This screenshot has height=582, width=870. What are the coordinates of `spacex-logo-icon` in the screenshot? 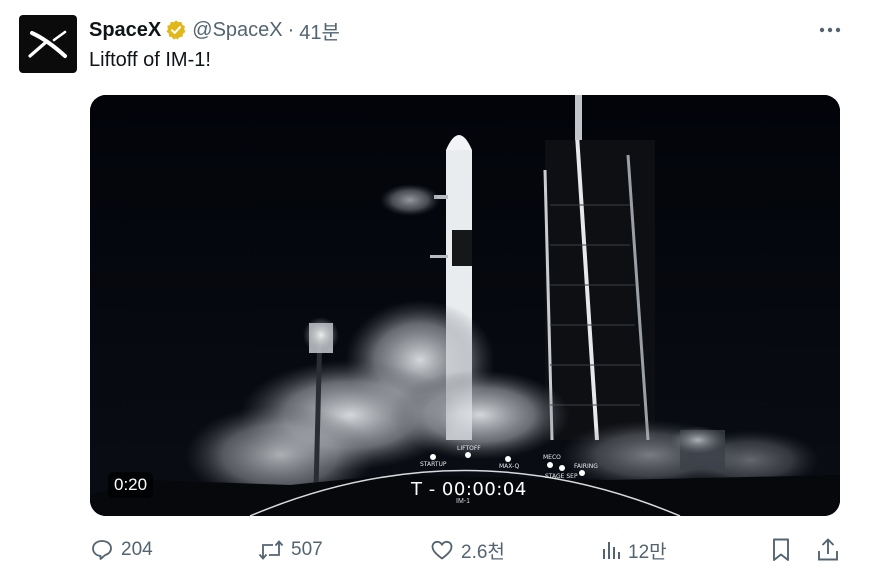 It's located at (47, 44).